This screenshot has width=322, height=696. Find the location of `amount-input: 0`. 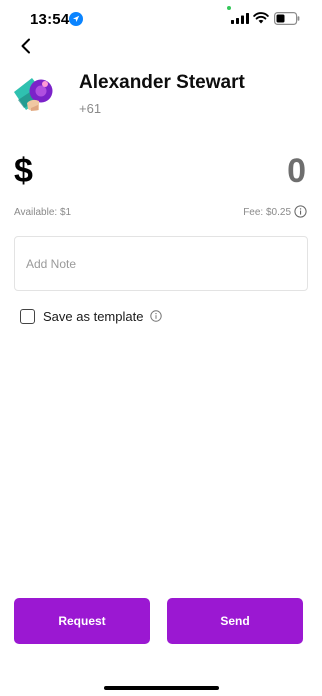

amount-input: 0 is located at coordinates (296, 171).